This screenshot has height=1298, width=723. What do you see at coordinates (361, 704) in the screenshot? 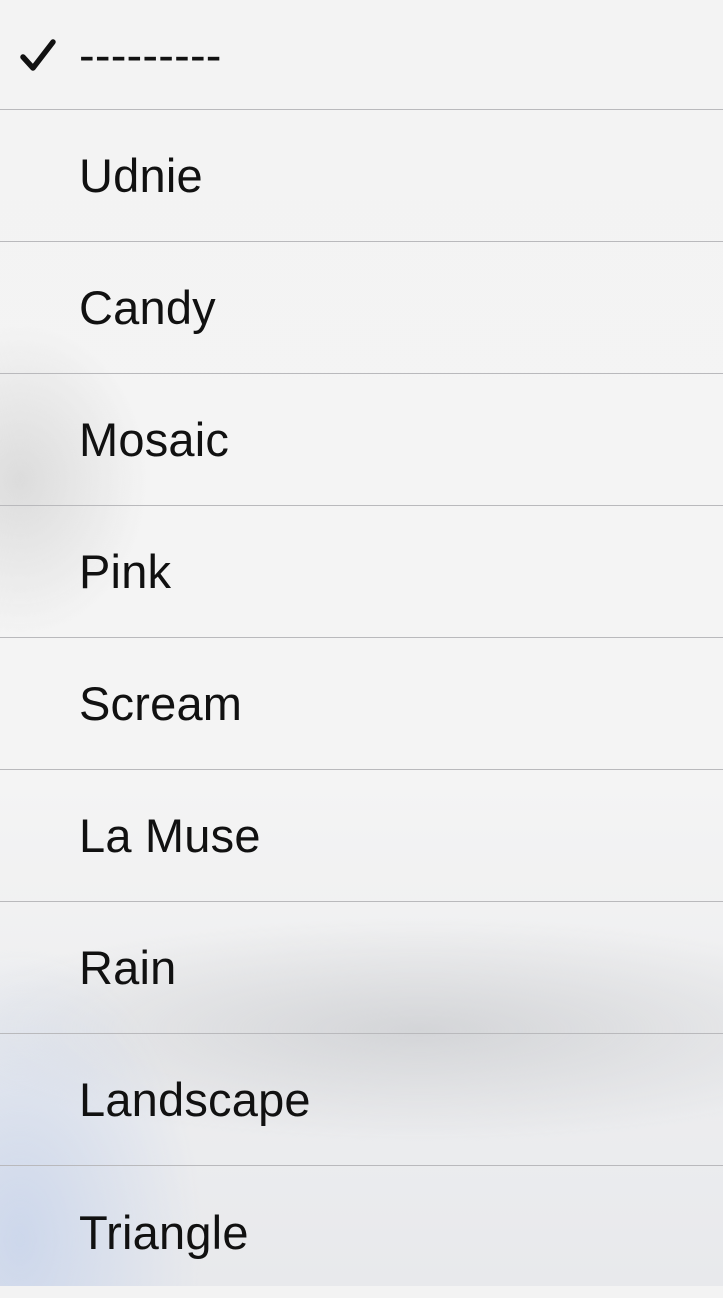
I see `menu-item-scream: Scream` at bounding box center [361, 704].